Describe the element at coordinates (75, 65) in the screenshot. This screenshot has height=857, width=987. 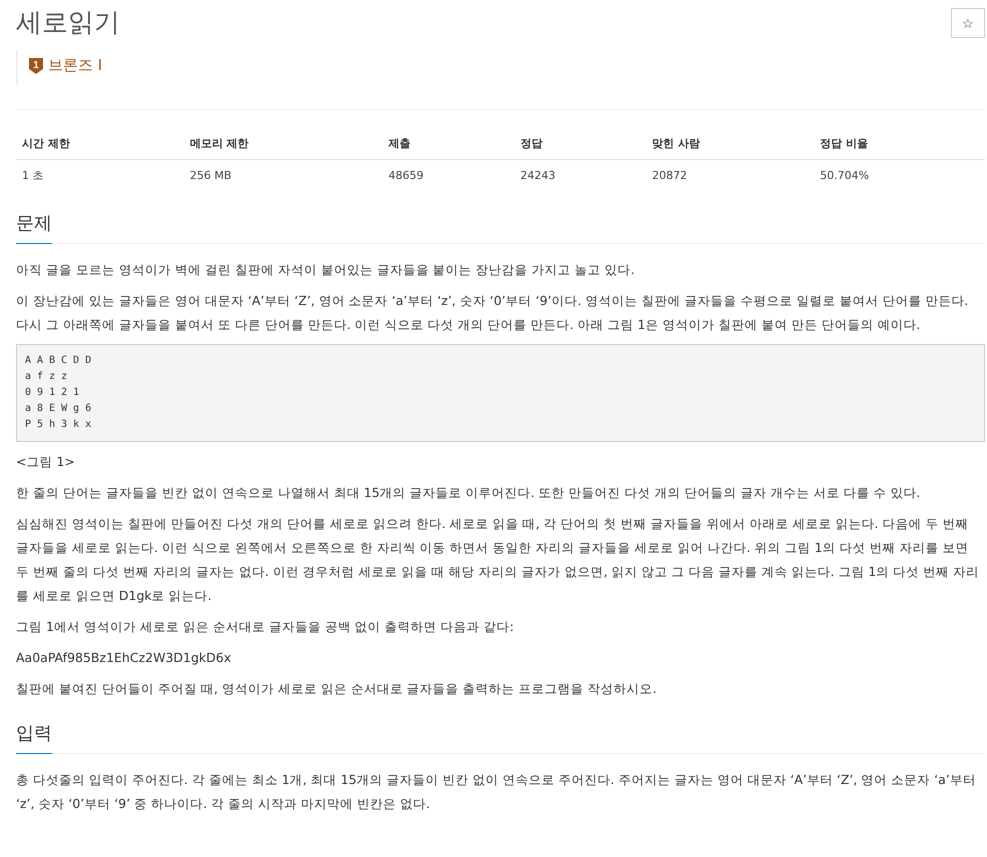
I see `tier-link: 브론즈 I` at that location.